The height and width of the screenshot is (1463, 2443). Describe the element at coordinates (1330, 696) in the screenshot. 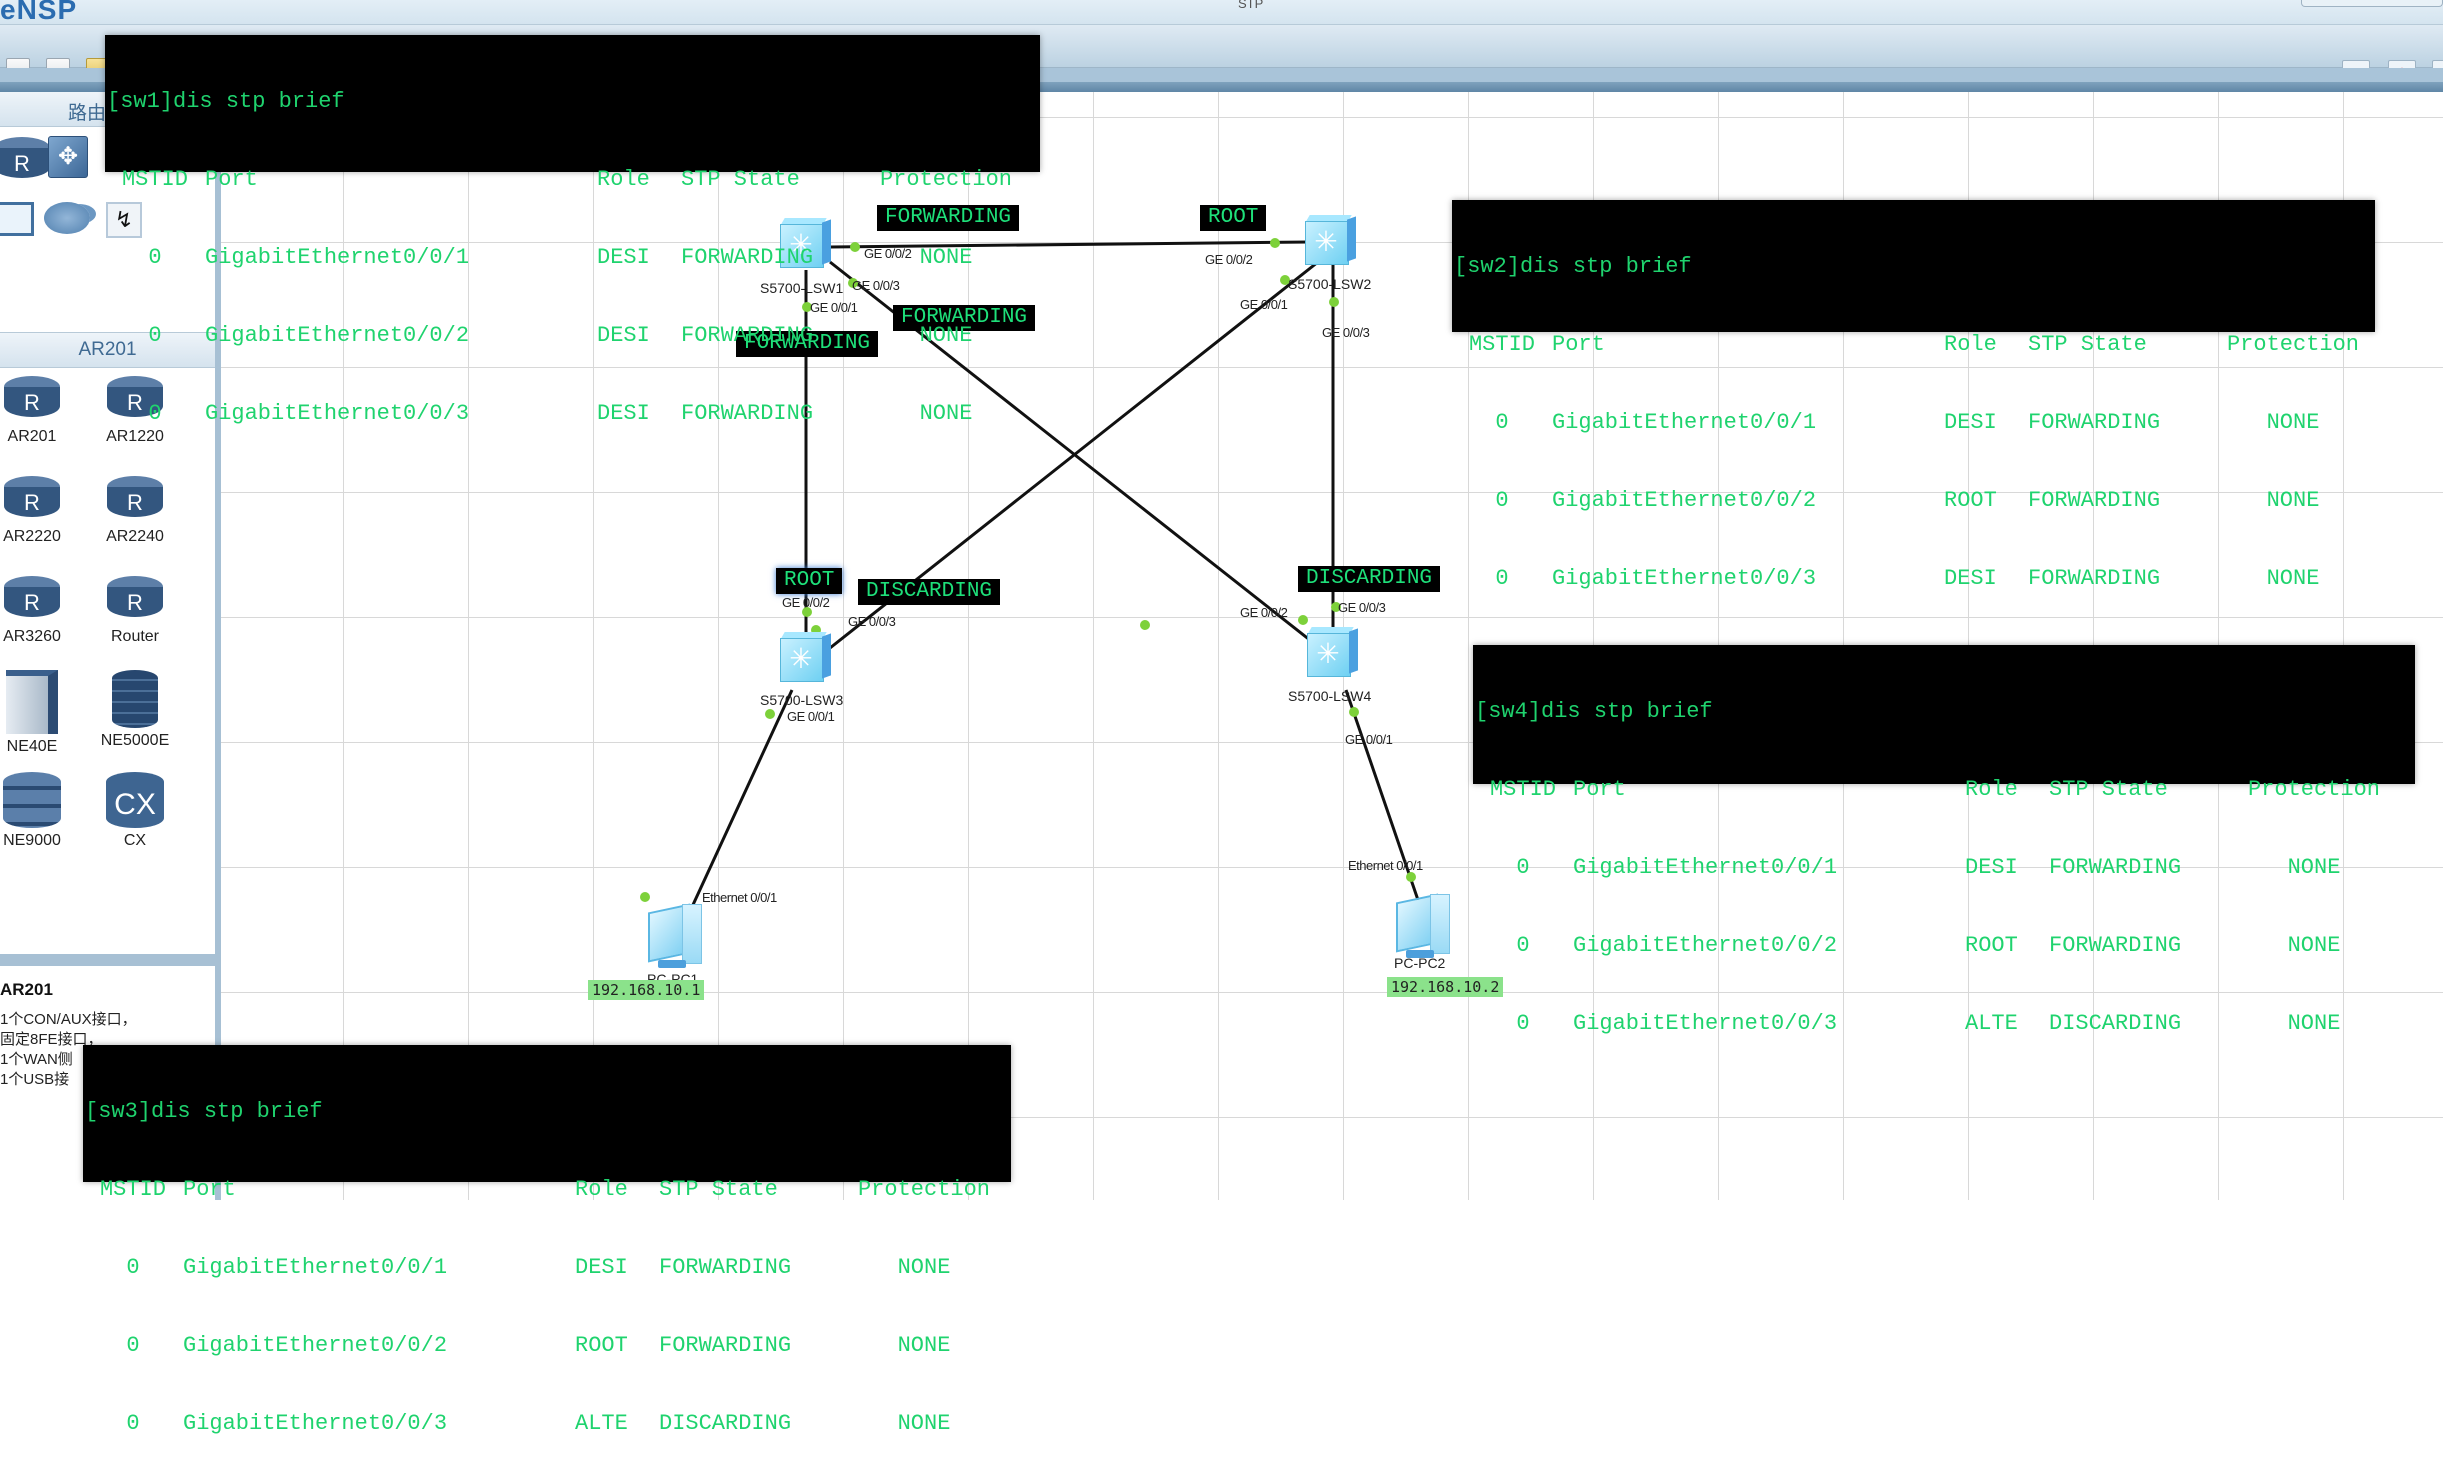

I see `device-name-lsw4: S5700-LSW4` at that location.